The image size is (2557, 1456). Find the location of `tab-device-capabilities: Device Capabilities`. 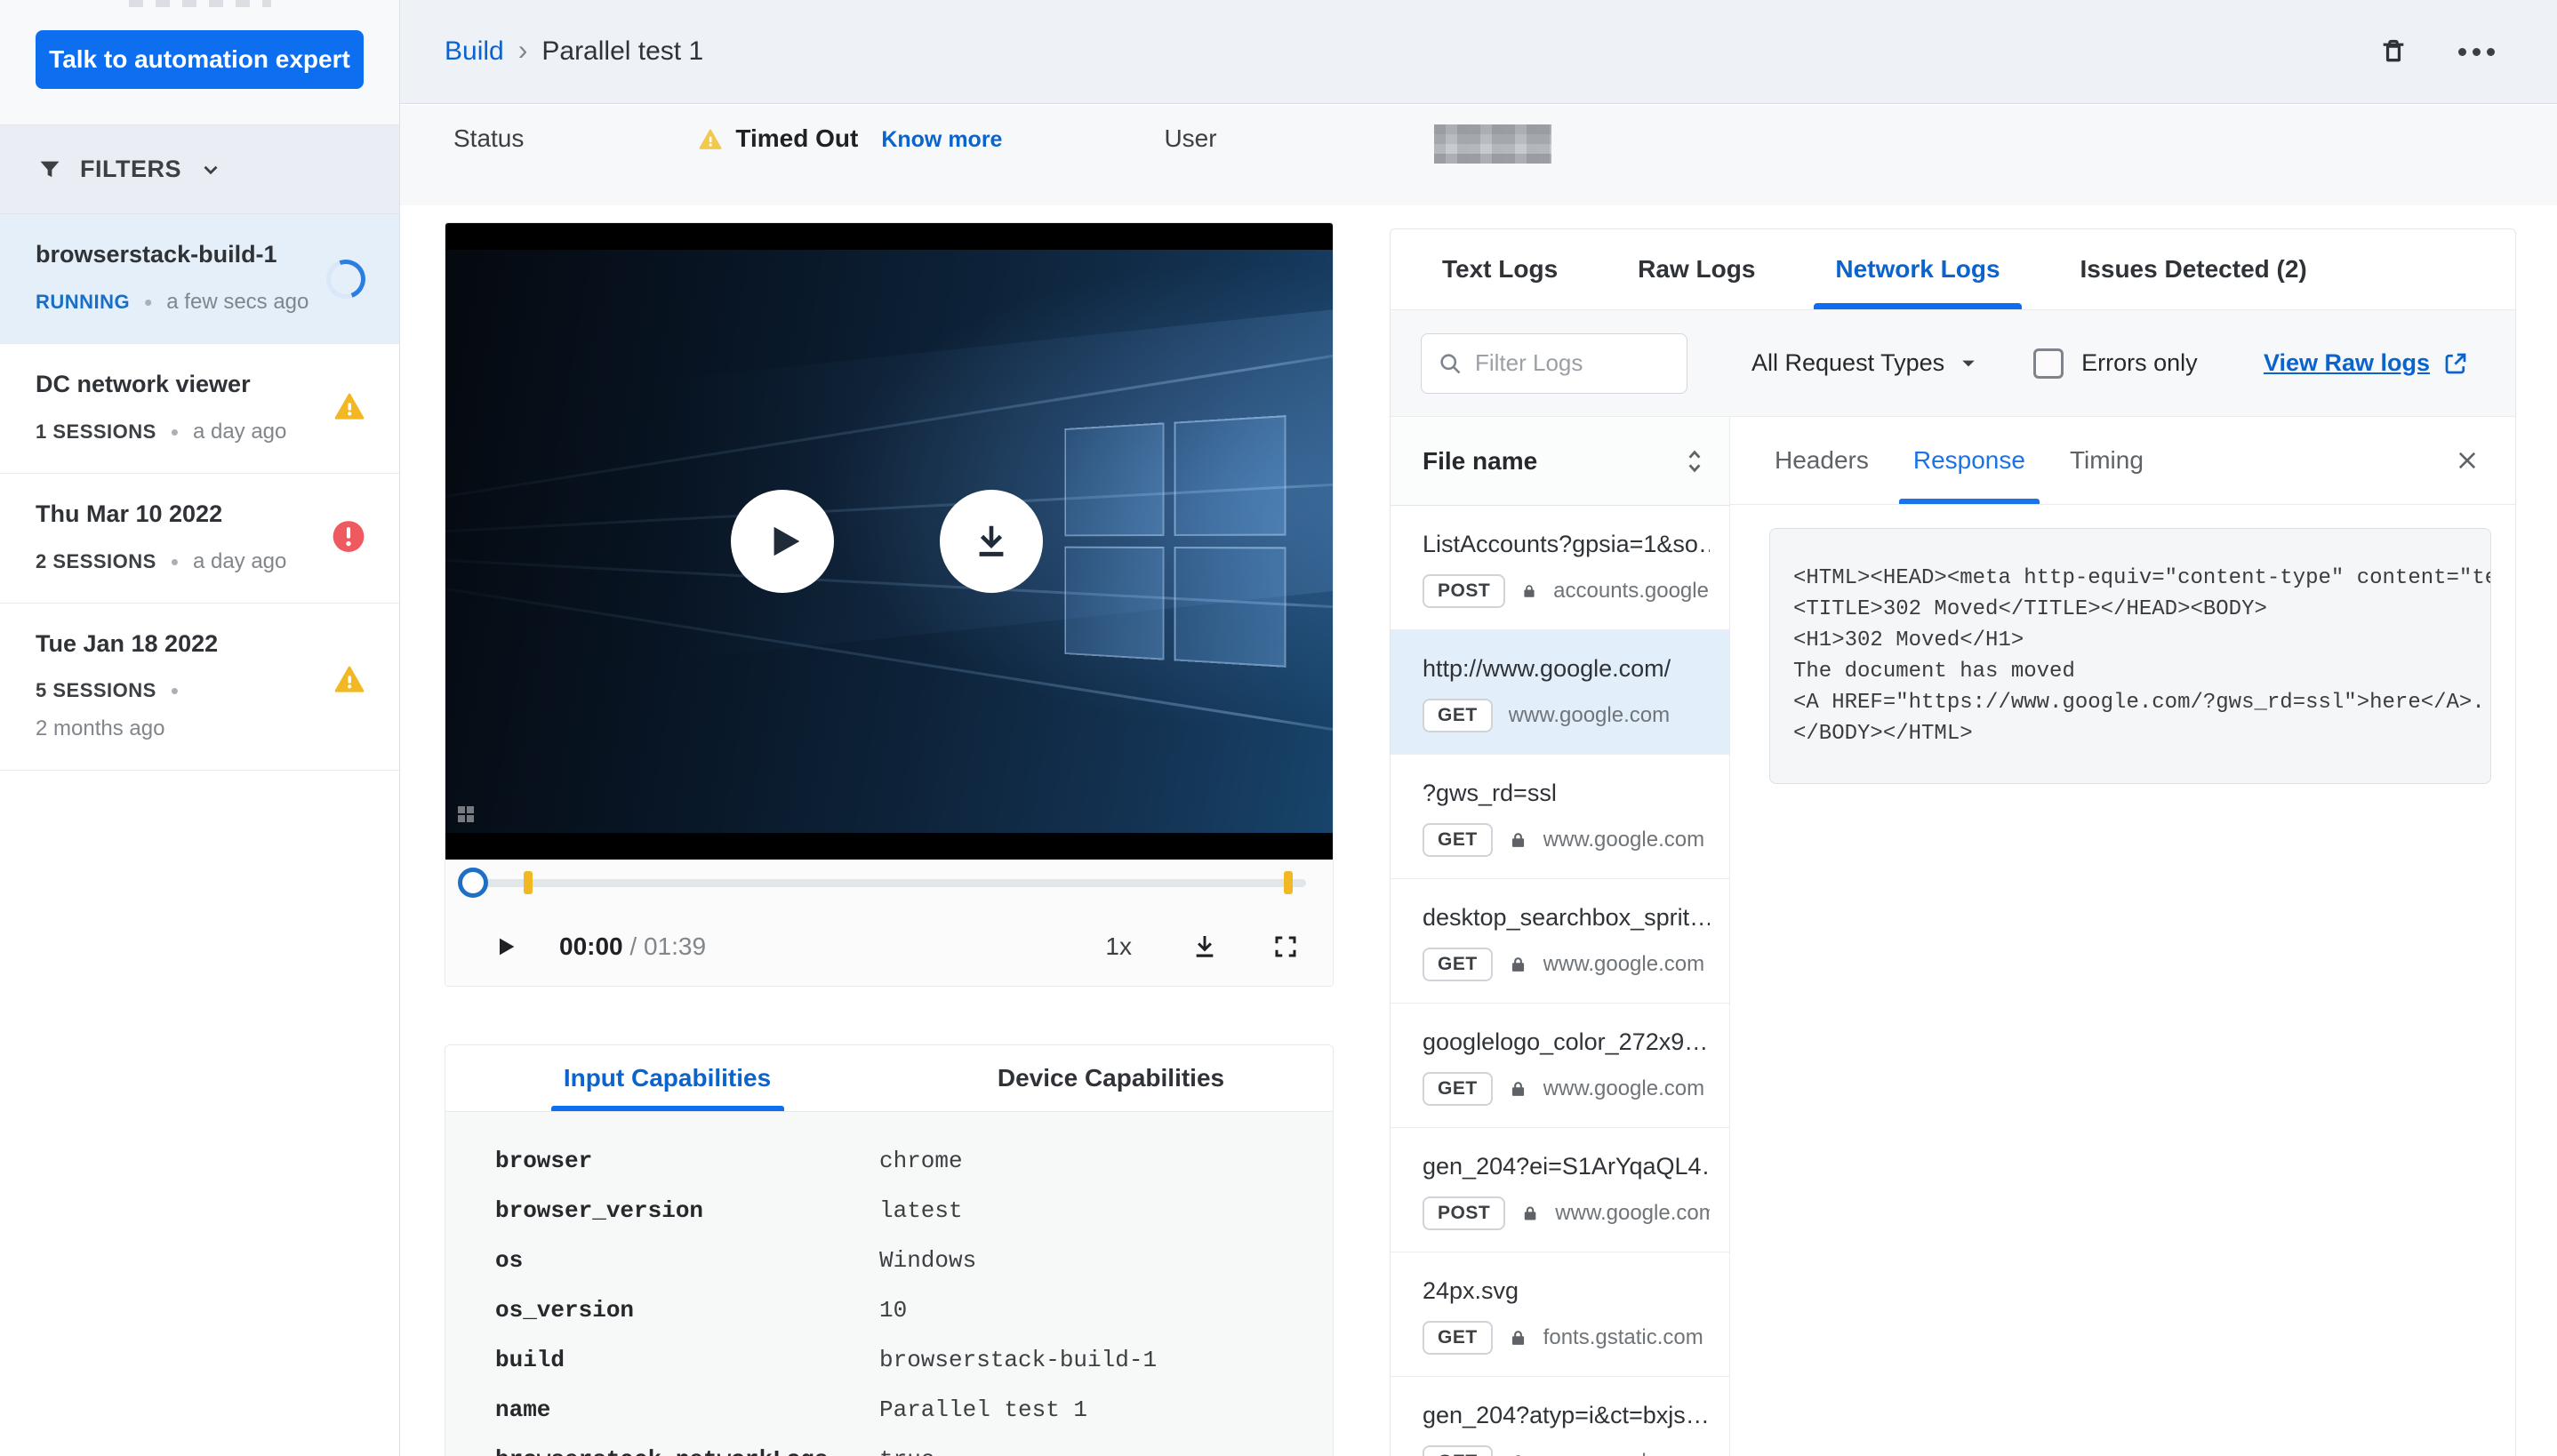

tab-device-capabilities: Device Capabilities is located at coordinates (1111, 1078).